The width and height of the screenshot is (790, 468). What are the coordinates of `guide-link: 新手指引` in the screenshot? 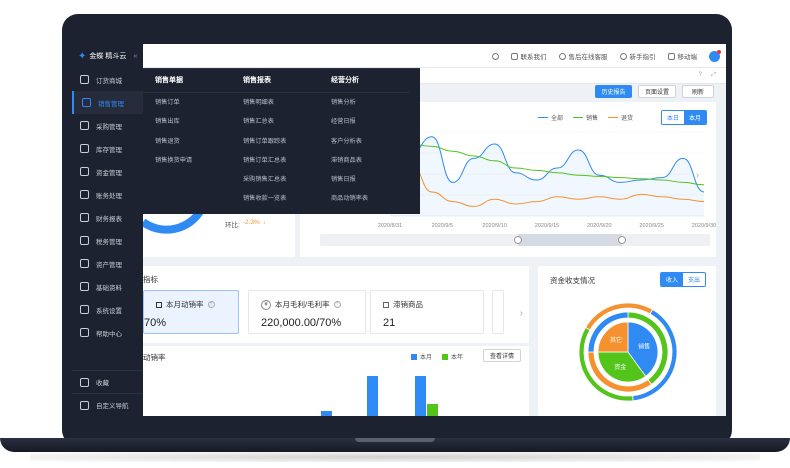 It's located at (637, 56).